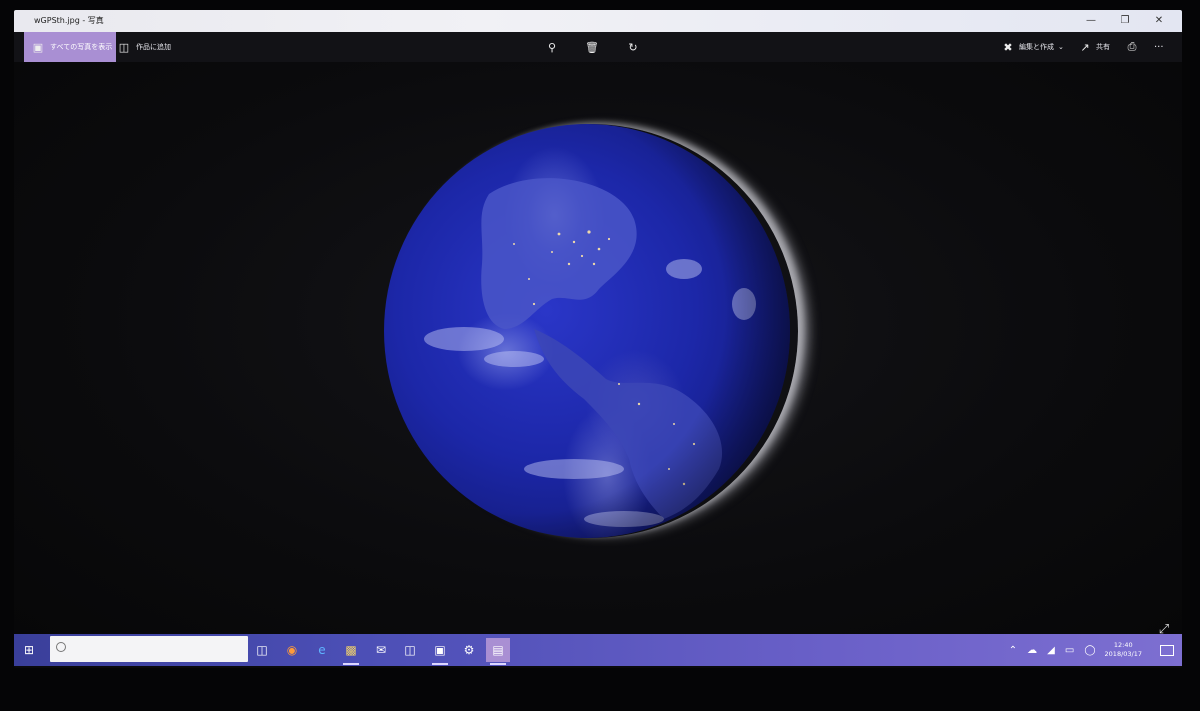 Image resolution: width=1200 pixels, height=711 pixels. I want to click on window-controls: — ❐ ✕, so click(1125, 21).